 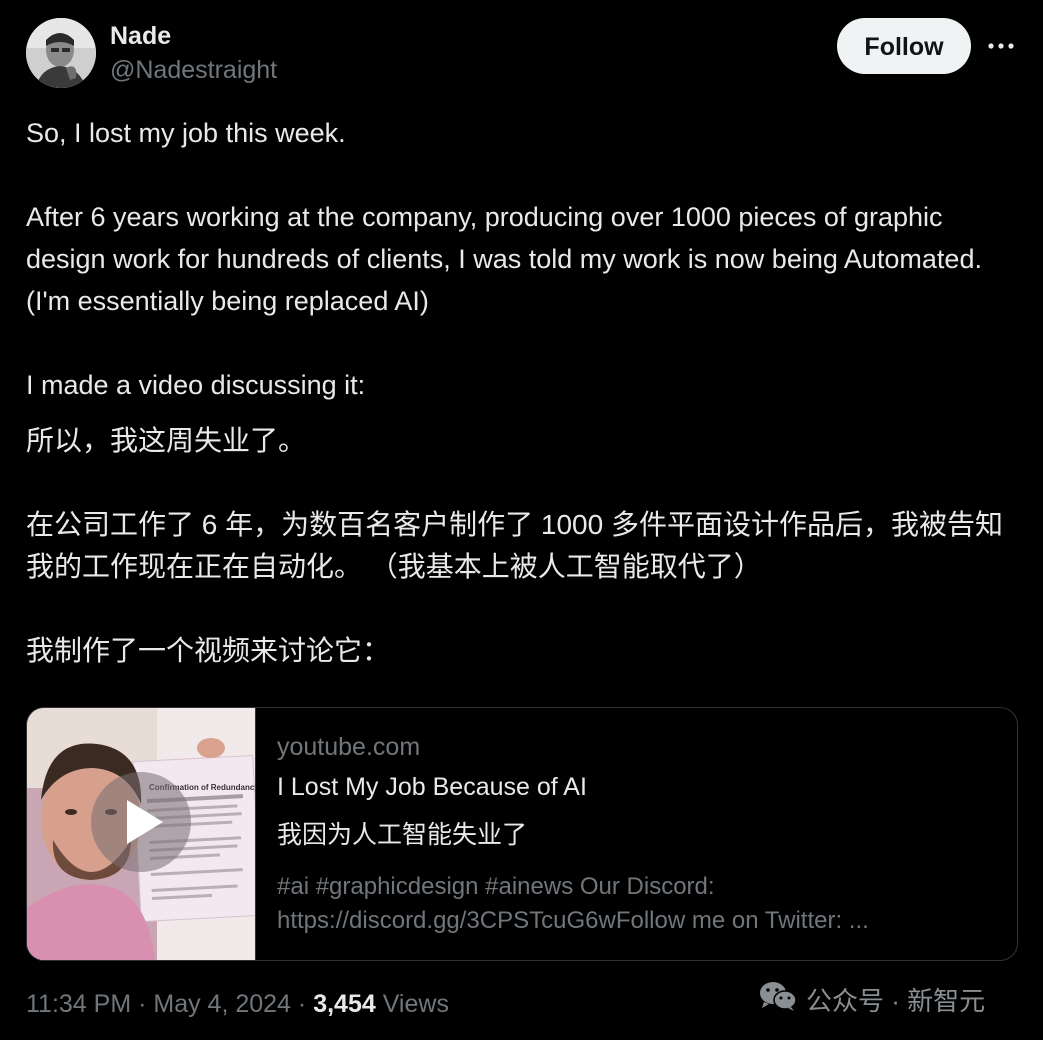 I want to click on author-display-name: Nade, so click(x=140, y=36).